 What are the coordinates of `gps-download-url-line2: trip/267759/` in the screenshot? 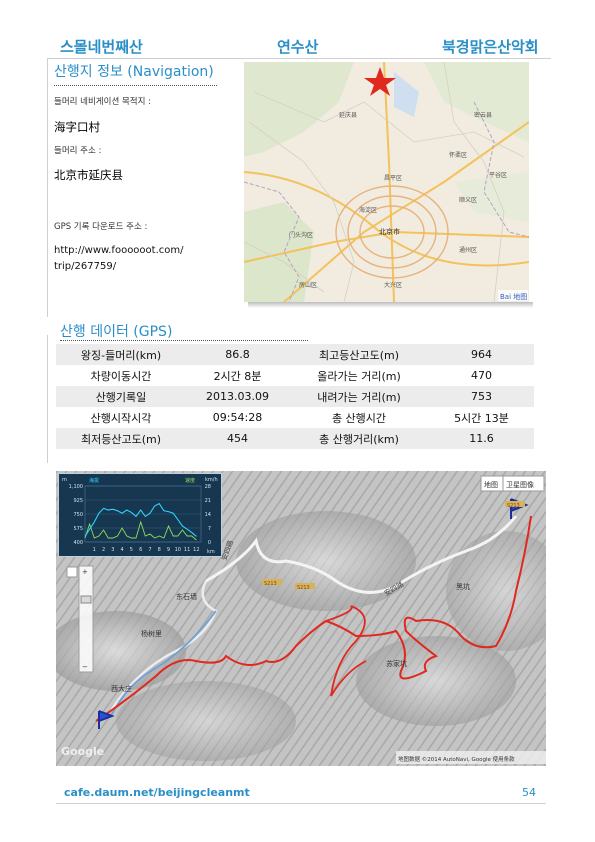 It's located at (85, 267).